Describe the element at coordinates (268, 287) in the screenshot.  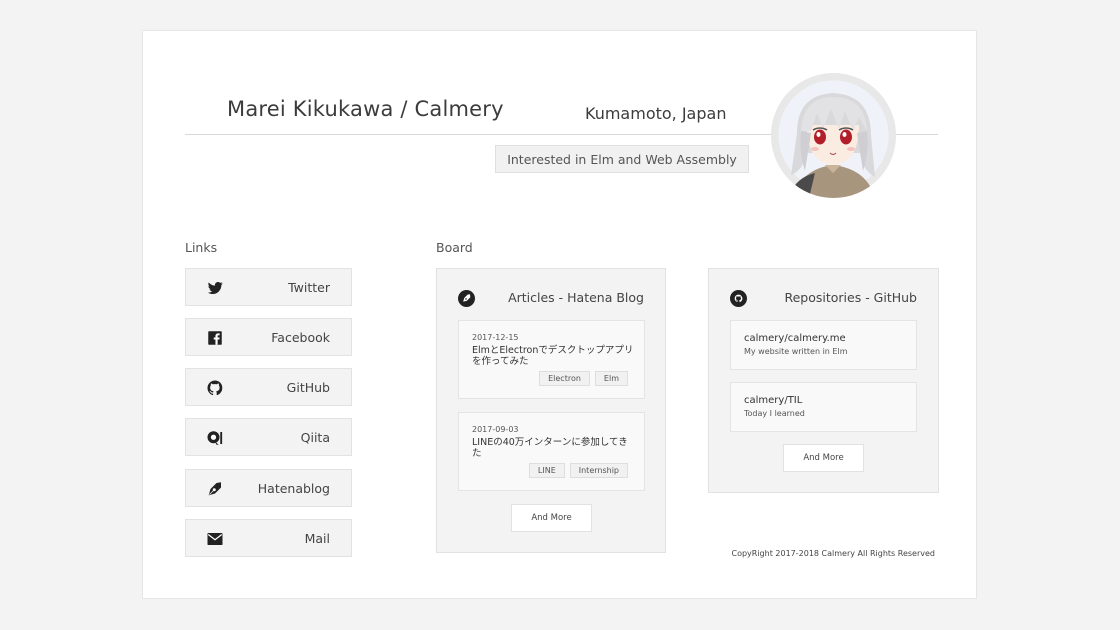
I see `link-twitter: Twitter` at that location.